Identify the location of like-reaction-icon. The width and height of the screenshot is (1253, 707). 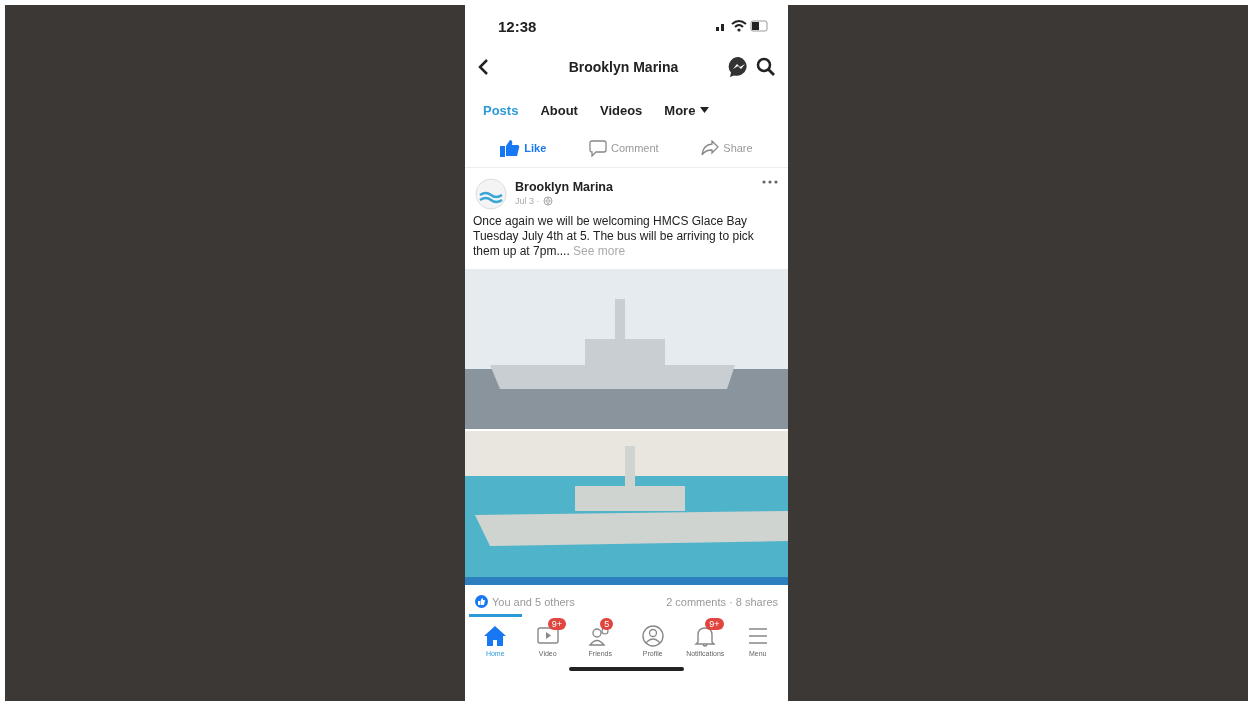
(481, 601).